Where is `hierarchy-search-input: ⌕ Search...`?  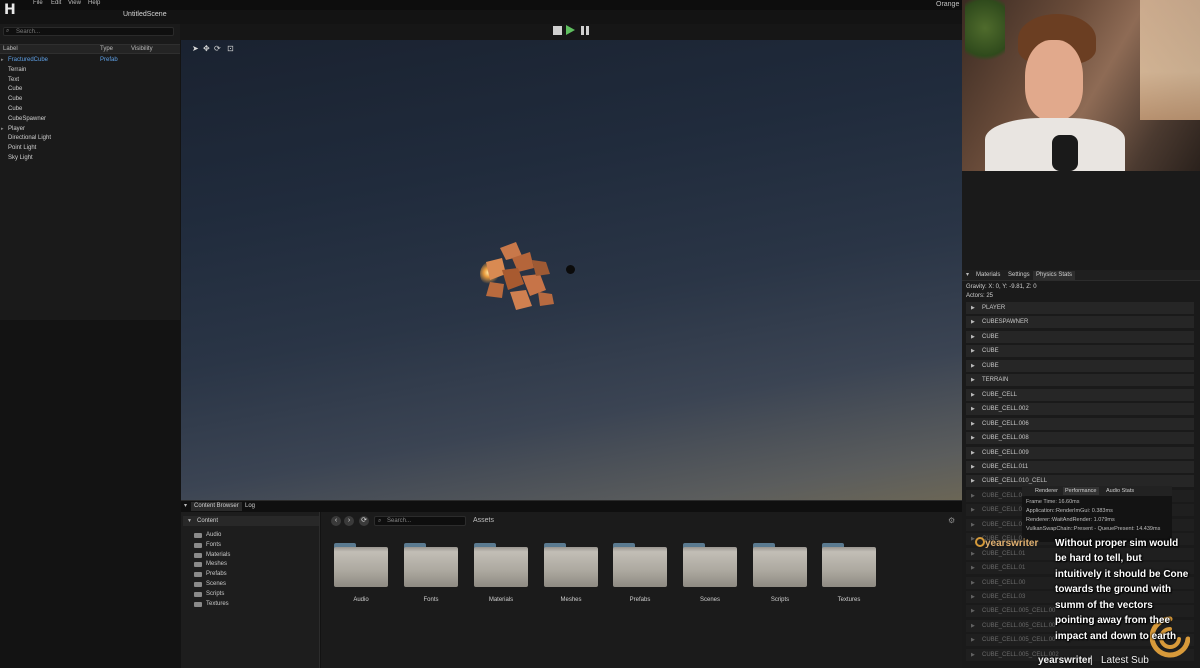
hierarchy-search-input: ⌕ Search... is located at coordinates (88, 31).